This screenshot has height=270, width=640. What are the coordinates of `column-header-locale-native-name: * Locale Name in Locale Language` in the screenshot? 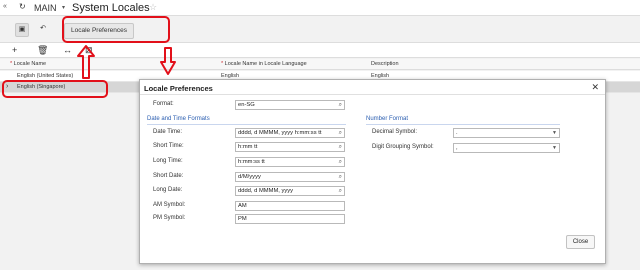 It's located at (264, 64).